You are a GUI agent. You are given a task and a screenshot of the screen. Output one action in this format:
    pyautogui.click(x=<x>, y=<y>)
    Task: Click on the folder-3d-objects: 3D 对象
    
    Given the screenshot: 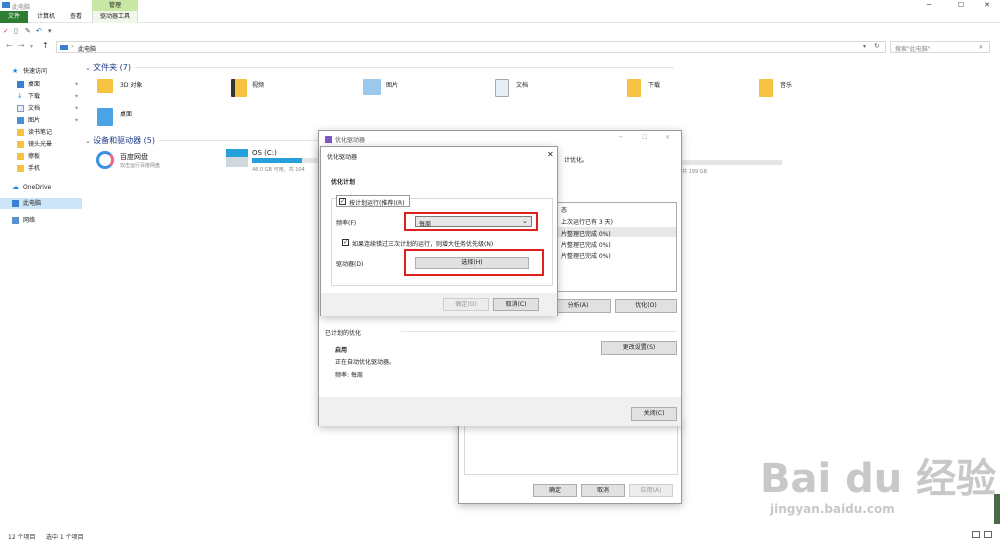 What is the action you would take?
    pyautogui.click(x=119, y=86)
    